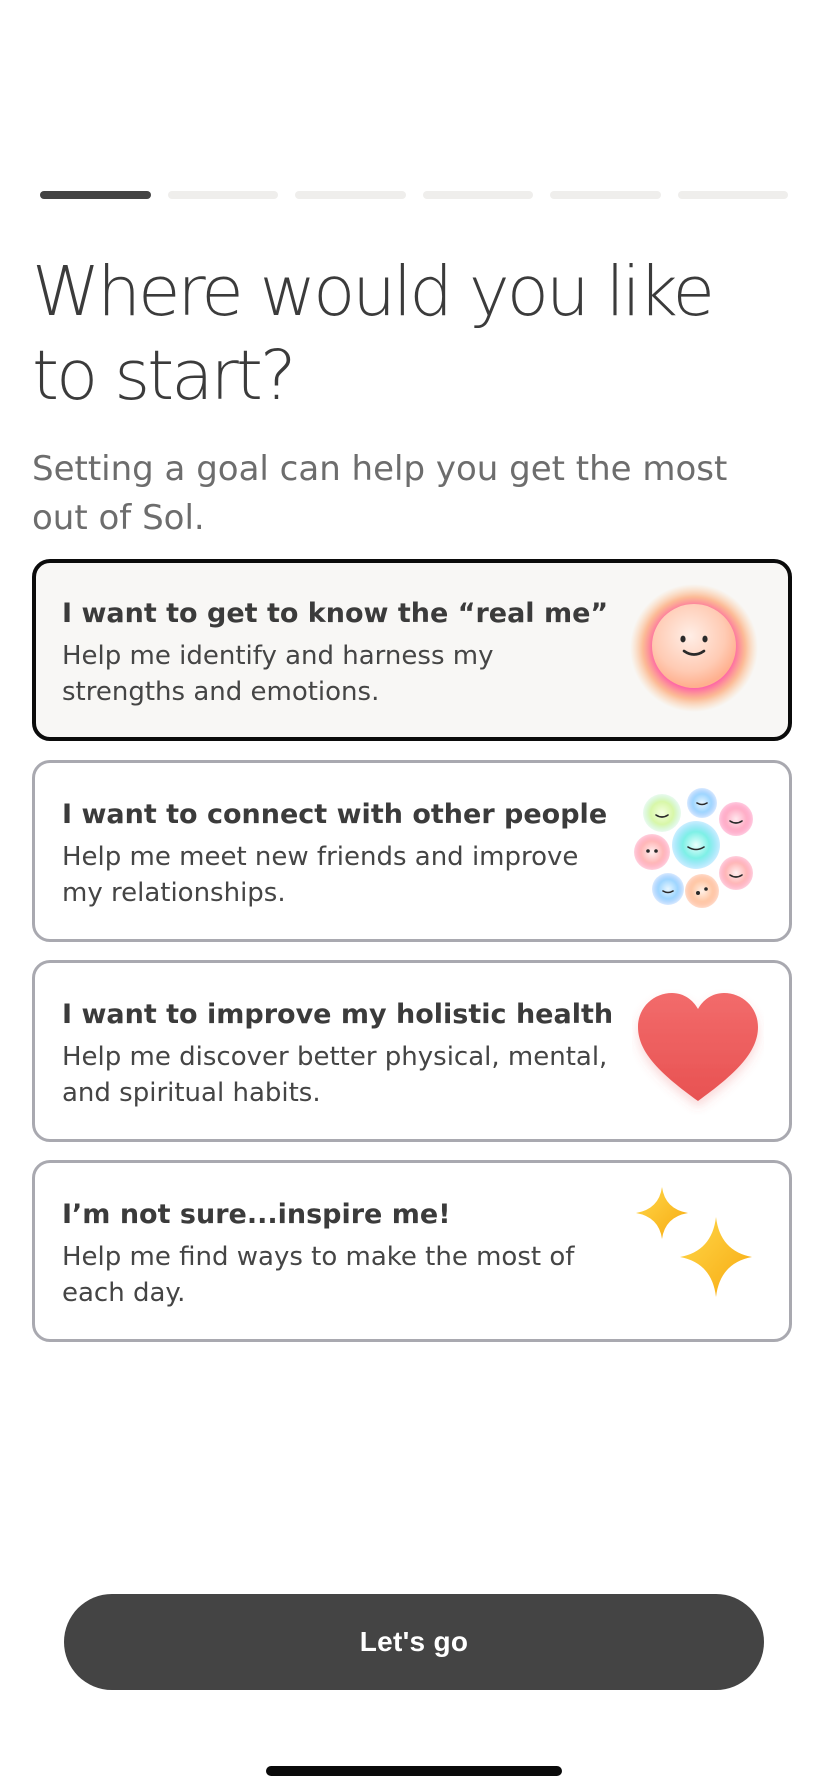  What do you see at coordinates (335, 613) in the screenshot?
I see `goal-option-title: I want to get to know the “real me”` at bounding box center [335, 613].